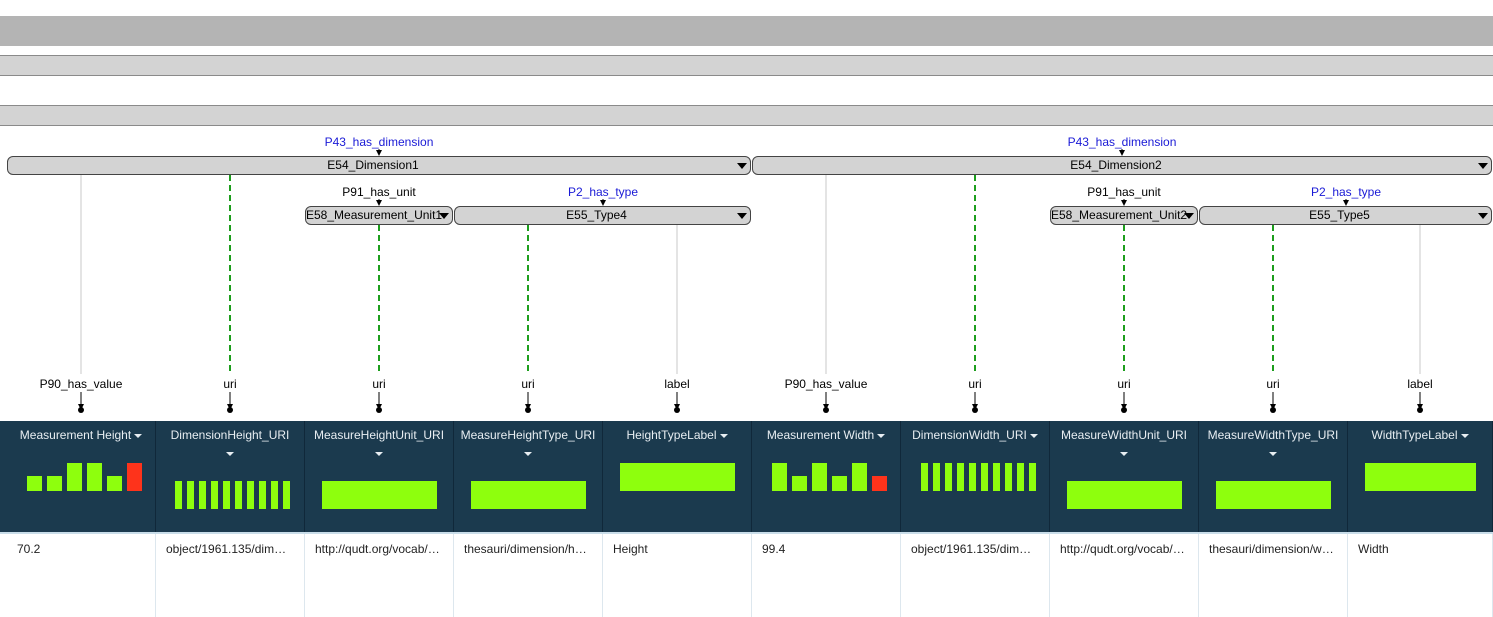 The width and height of the screenshot is (1493, 617). I want to click on column-header: DimensionWidth_URI, so click(975, 476).